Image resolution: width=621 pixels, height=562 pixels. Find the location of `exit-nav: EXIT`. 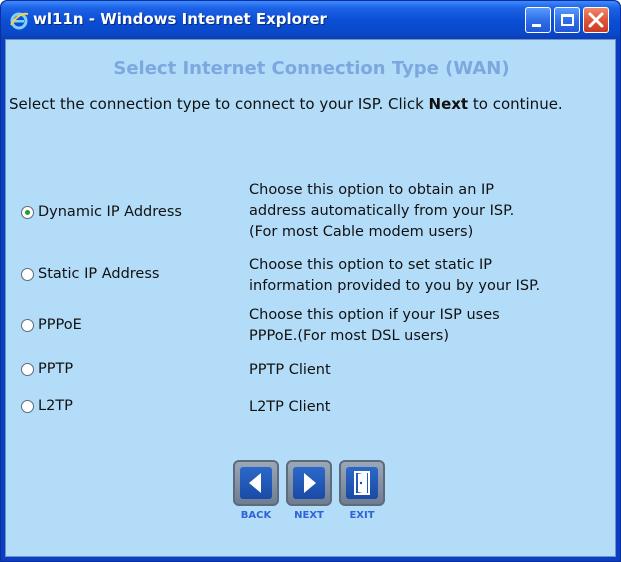

exit-nav: EXIT is located at coordinates (362, 490).